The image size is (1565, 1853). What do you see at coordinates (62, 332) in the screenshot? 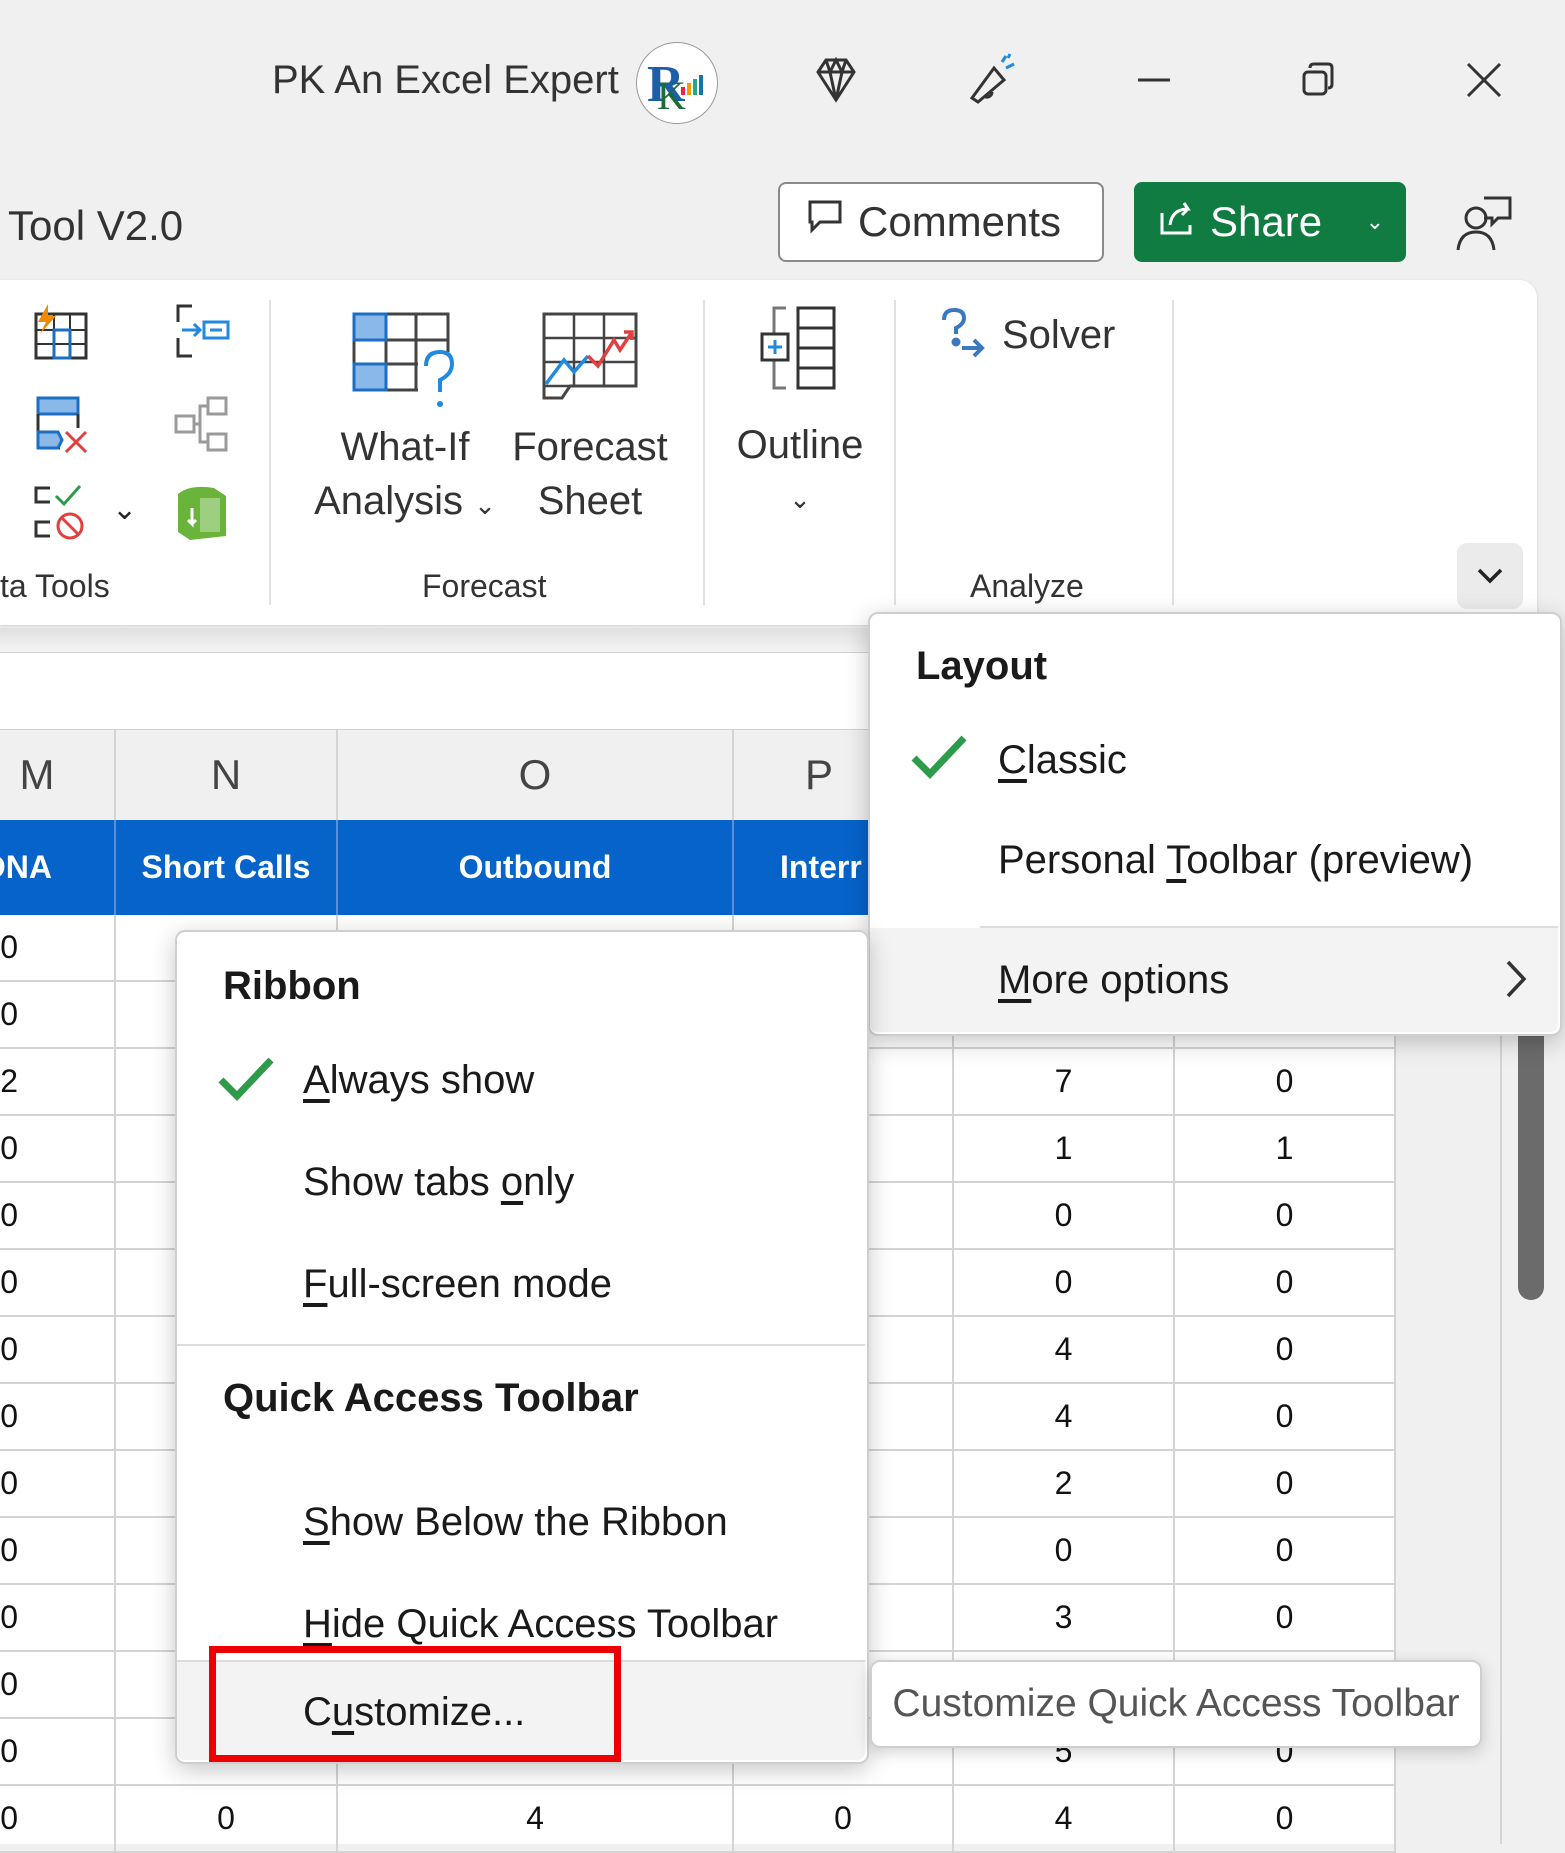
I see `flash-fill-icon` at bounding box center [62, 332].